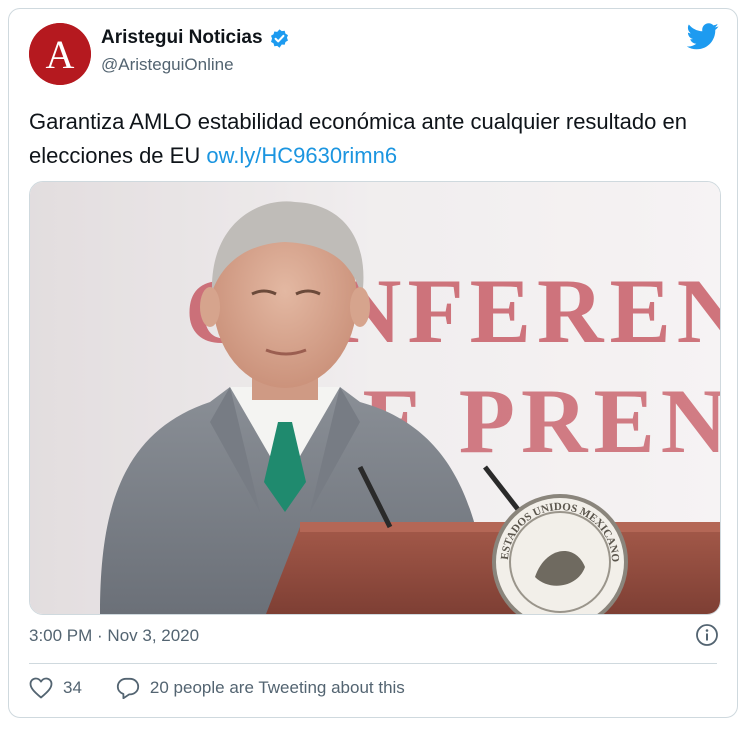 The width and height of the screenshot is (750, 729). I want to click on tweet-actions: 34 20 people are Tweeting about this, so click(217, 688).